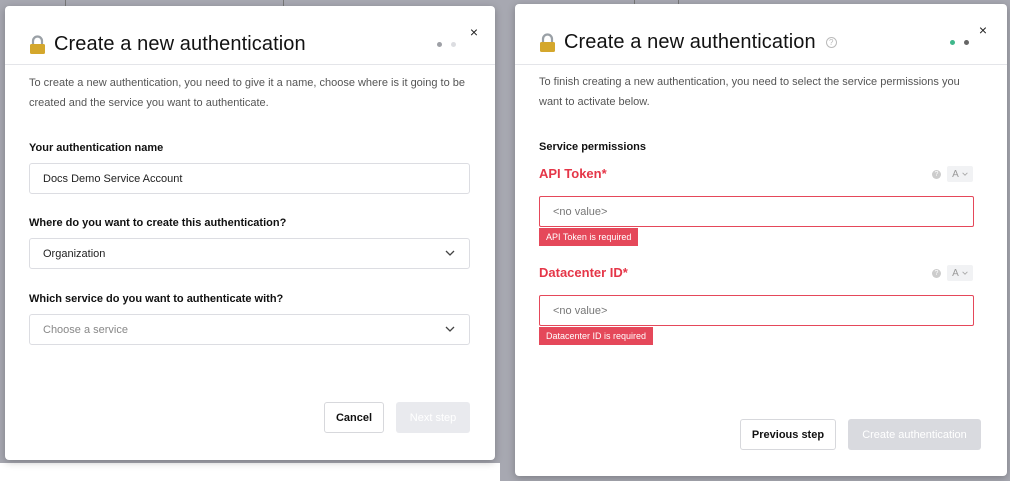 This screenshot has width=1010, height=481. I want to click on next-step-button: Next step, so click(433, 417).